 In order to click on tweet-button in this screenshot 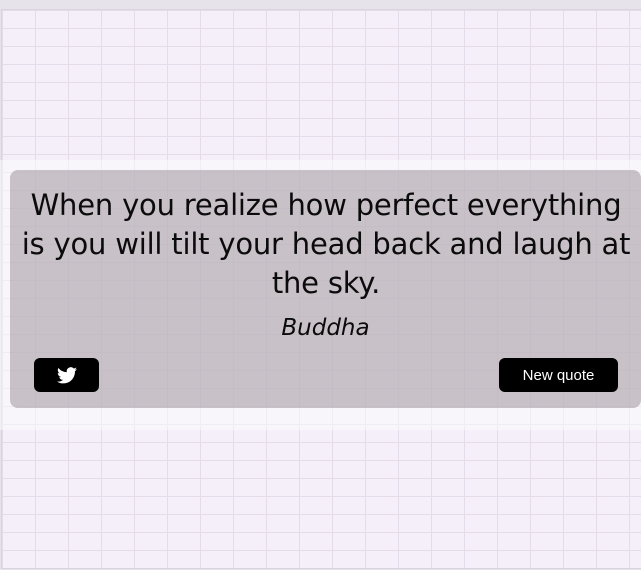, I will do `click(66, 375)`.